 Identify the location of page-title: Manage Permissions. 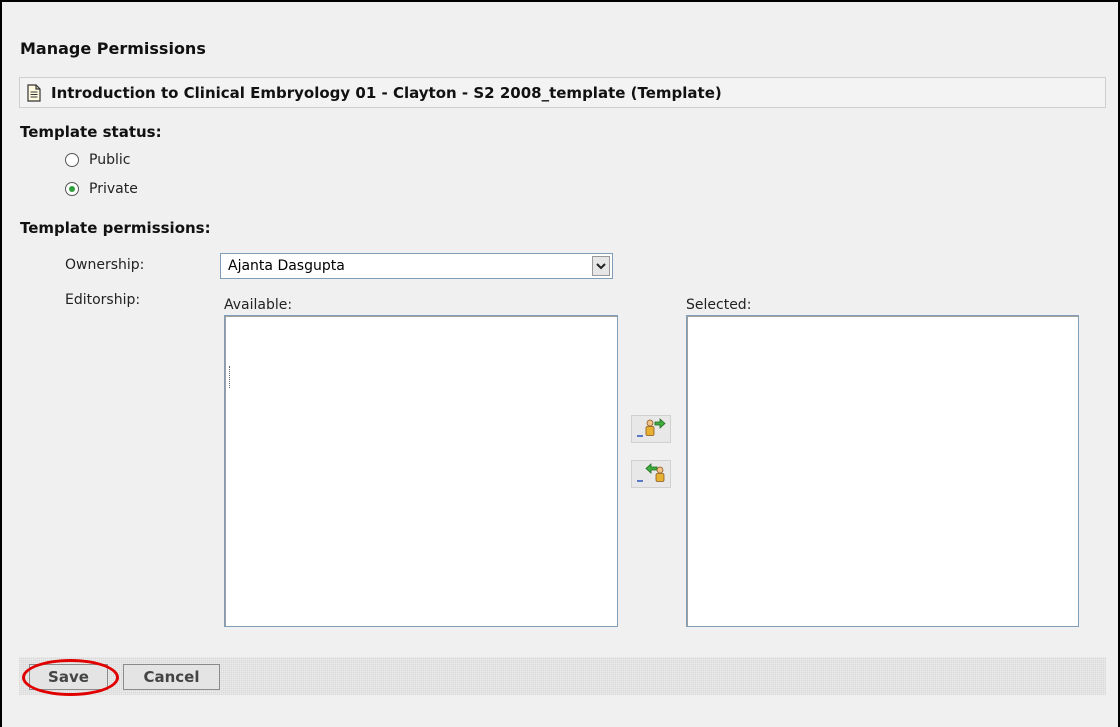
(113, 48).